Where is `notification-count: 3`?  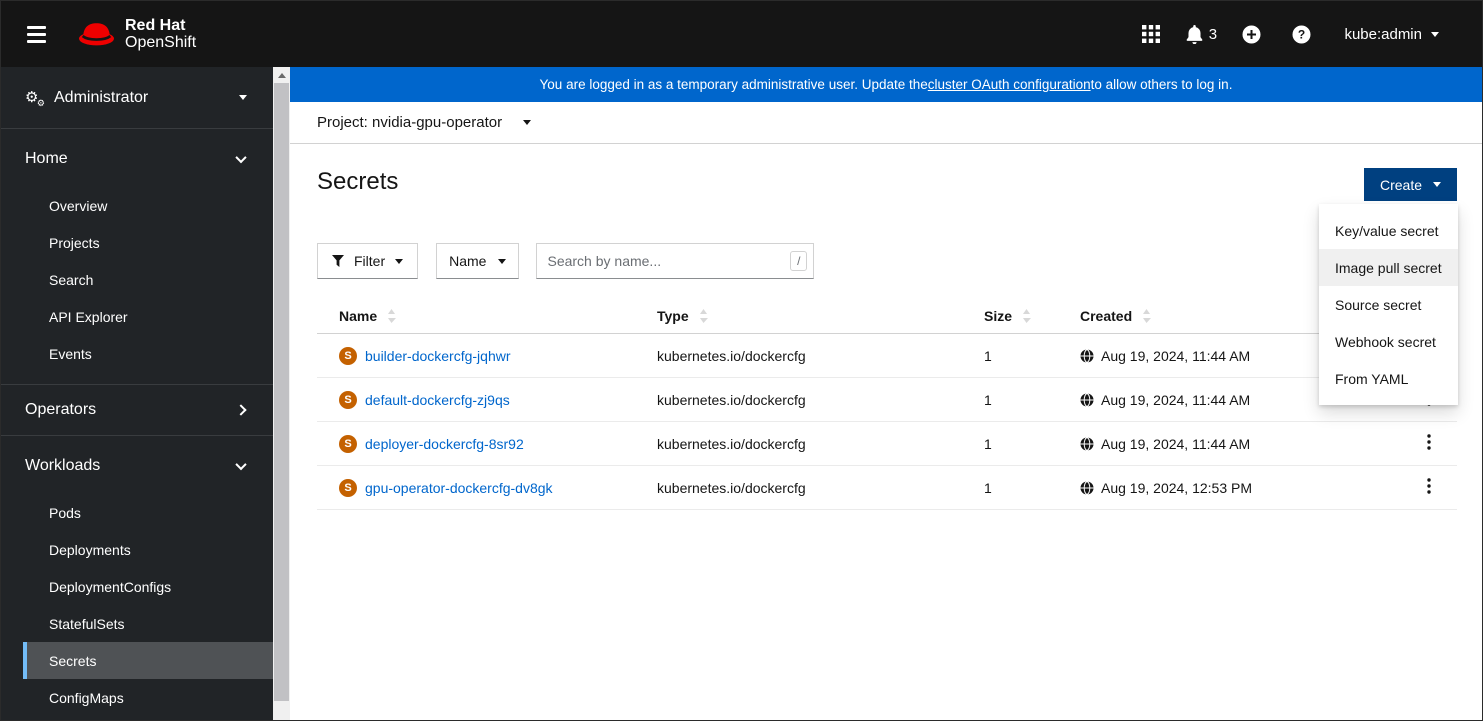 notification-count: 3 is located at coordinates (1213, 34).